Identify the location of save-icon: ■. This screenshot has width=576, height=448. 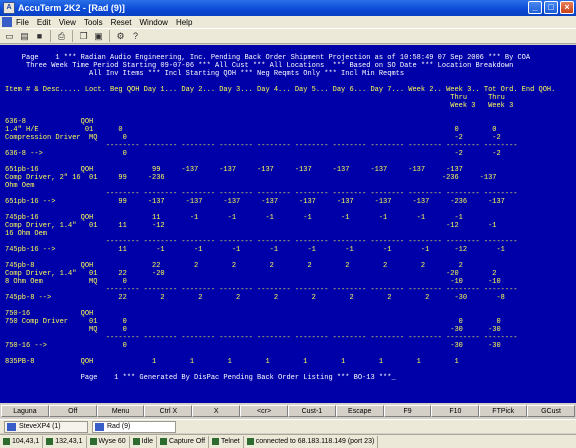
(39, 36).